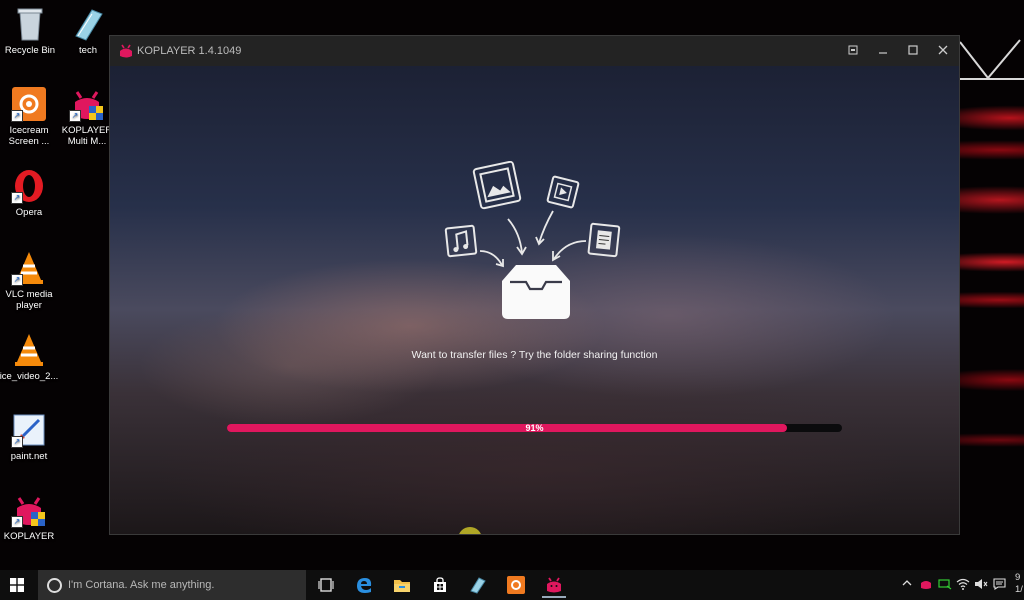  Describe the element at coordinates (1018, 577) in the screenshot. I see `clock-time: 9` at that location.